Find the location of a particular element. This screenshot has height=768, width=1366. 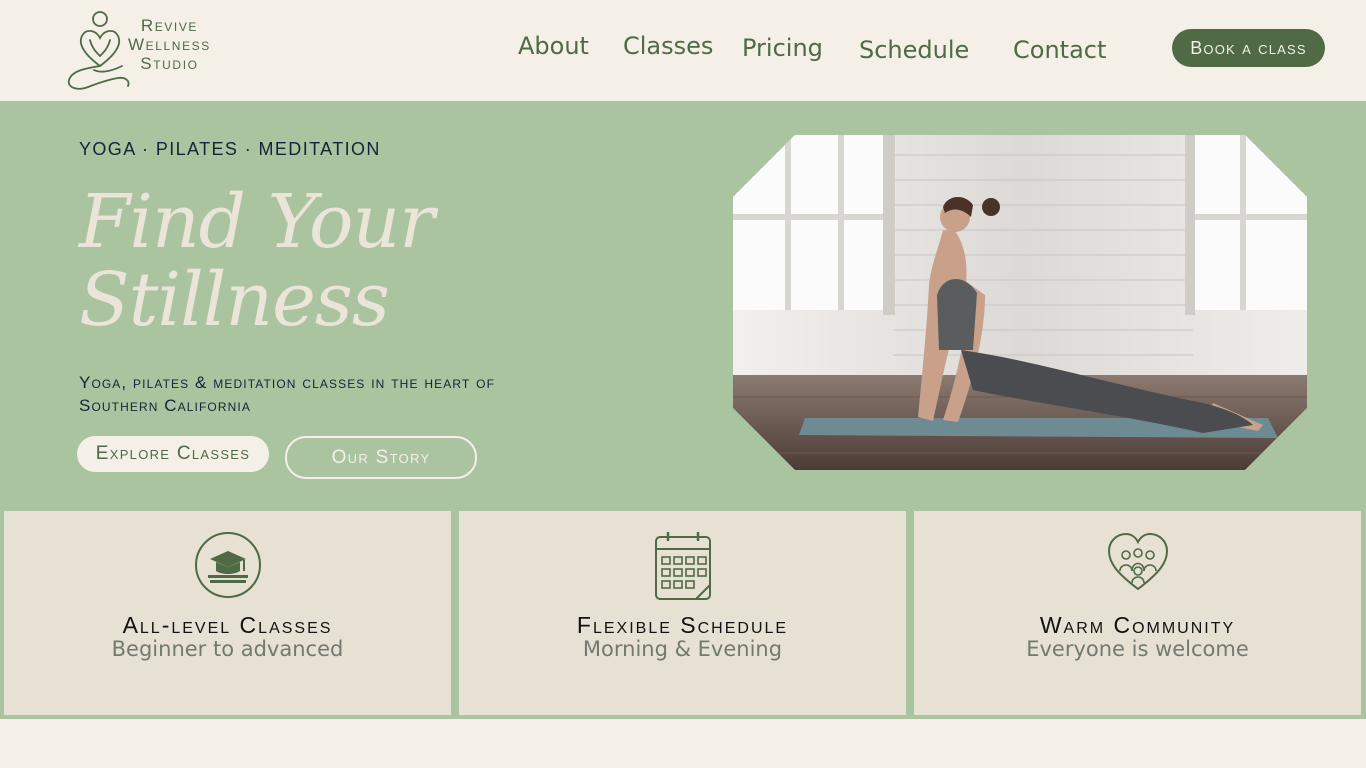

brand-name-line: Wellness is located at coordinates (169, 44).